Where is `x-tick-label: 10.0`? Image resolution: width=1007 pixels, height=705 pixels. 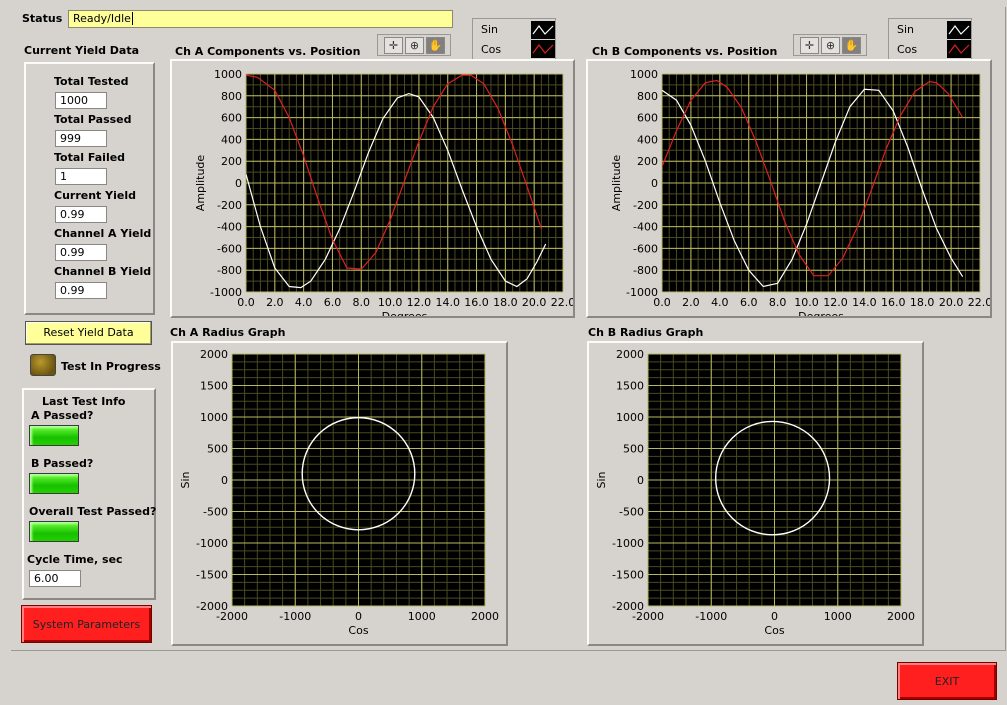 x-tick-label: 10.0 is located at coordinates (390, 302).